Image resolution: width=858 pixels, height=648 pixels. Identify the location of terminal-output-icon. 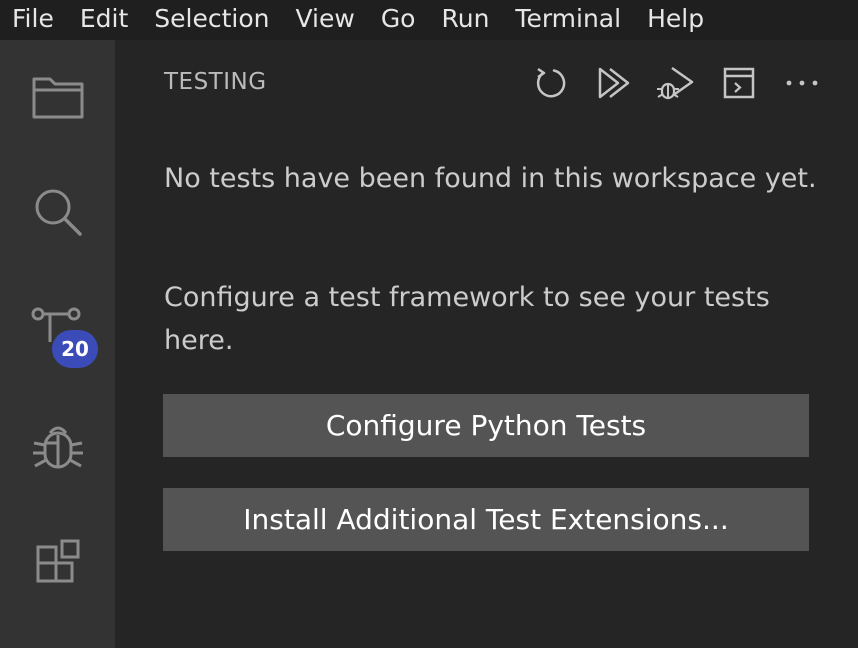
(739, 83).